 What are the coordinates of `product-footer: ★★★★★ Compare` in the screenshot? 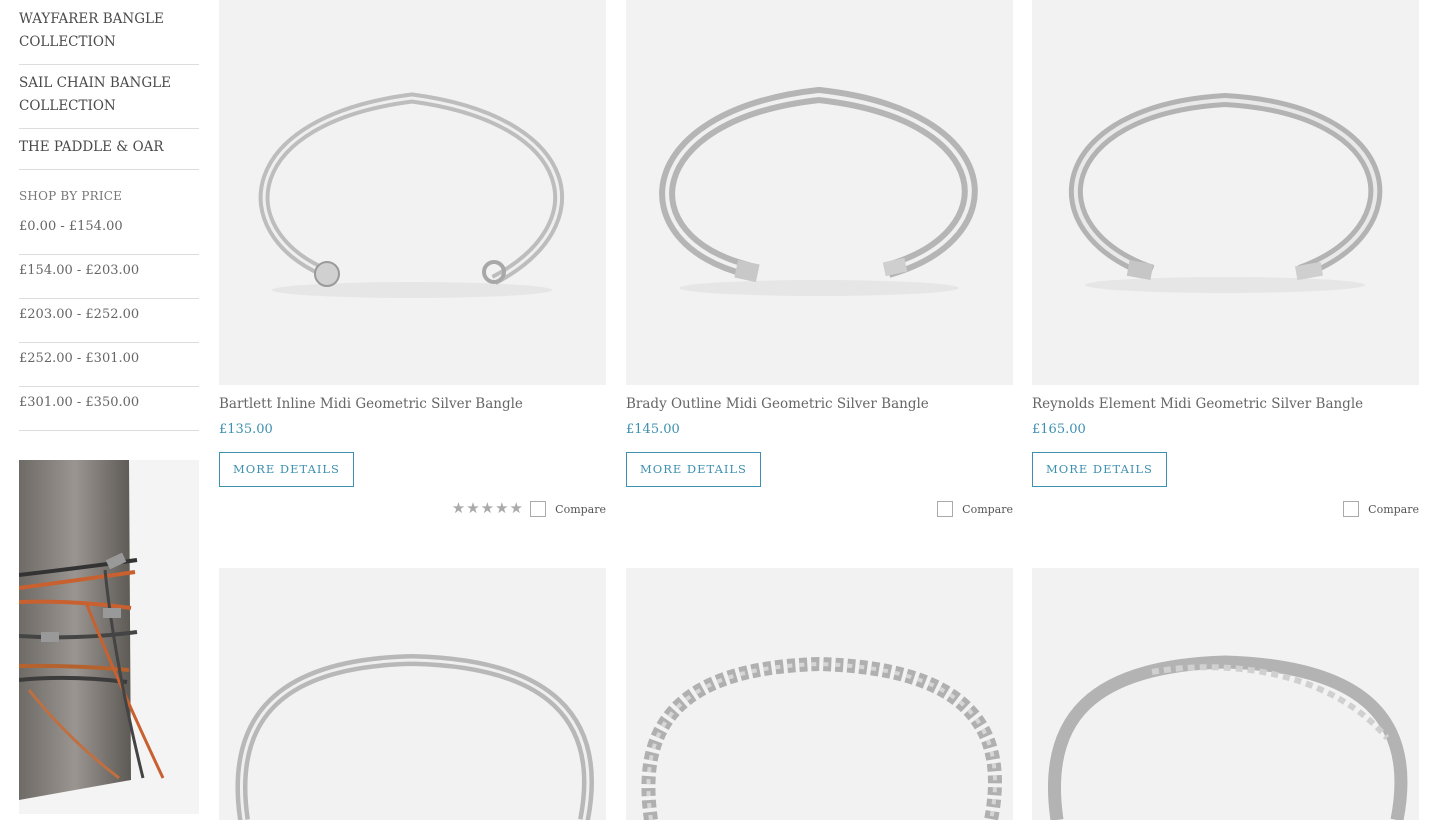 It's located at (412, 511).